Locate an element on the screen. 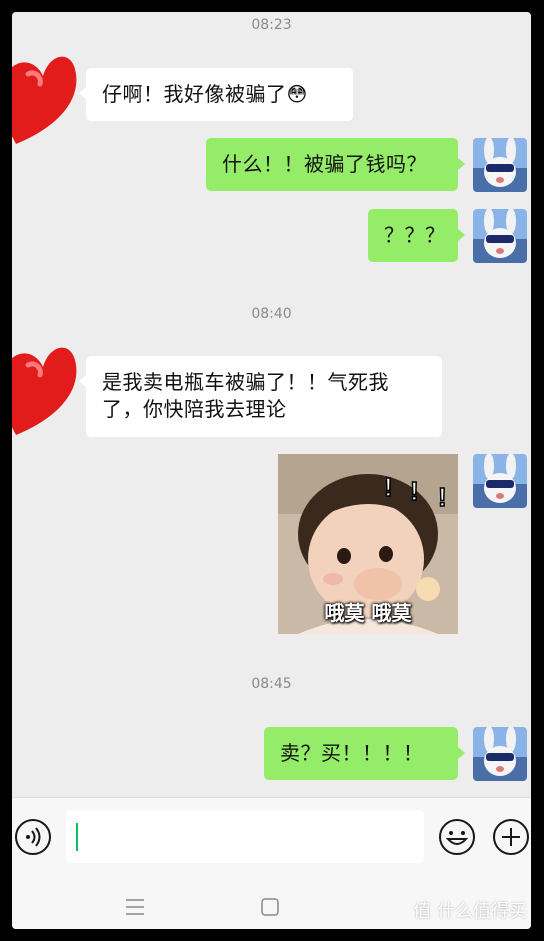  message-text: 卖？买！！！！ is located at coordinates (352, 753).